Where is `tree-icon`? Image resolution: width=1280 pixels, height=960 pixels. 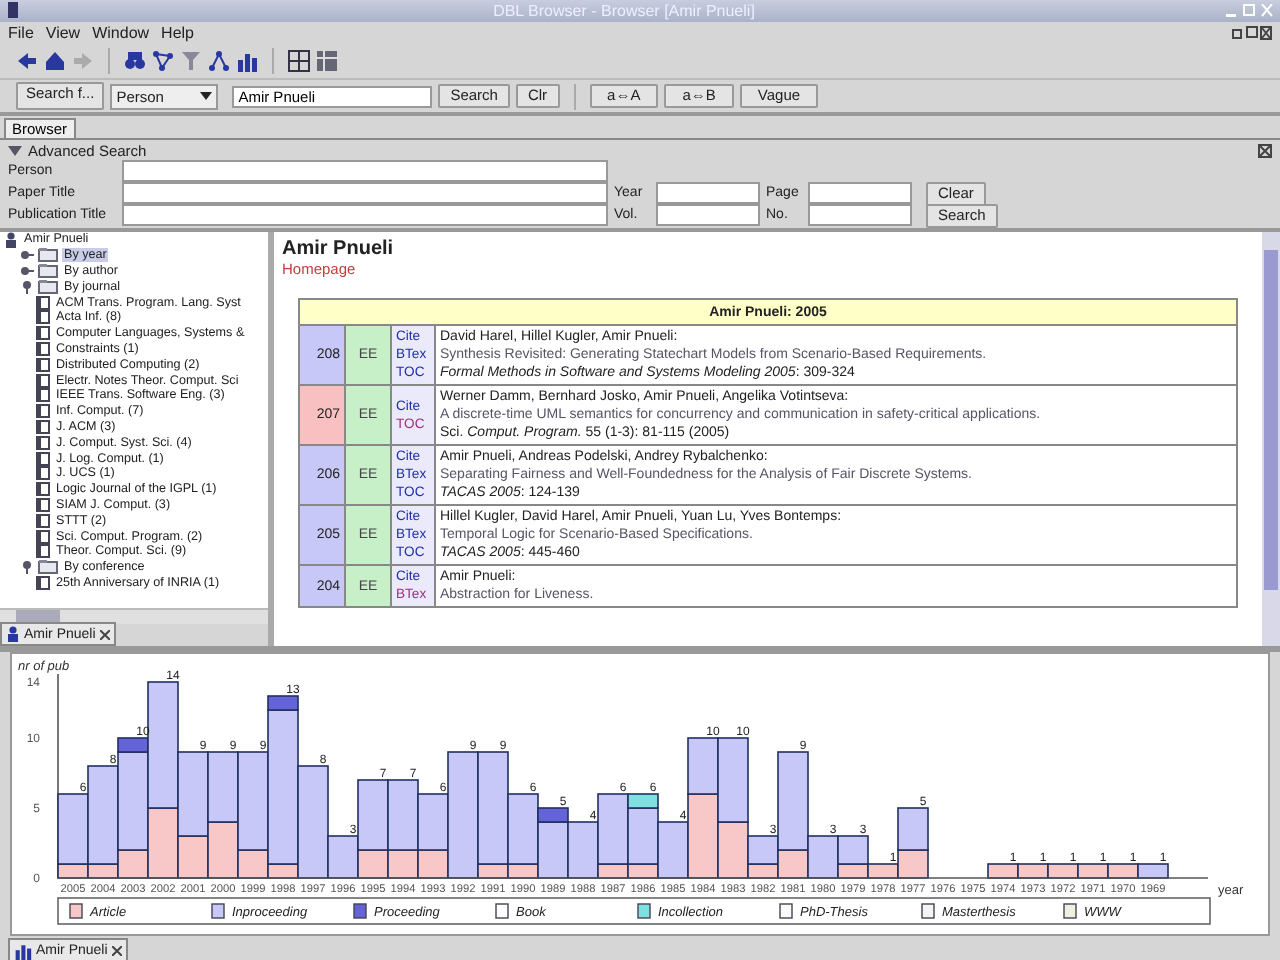
tree-icon is located at coordinates (219, 61).